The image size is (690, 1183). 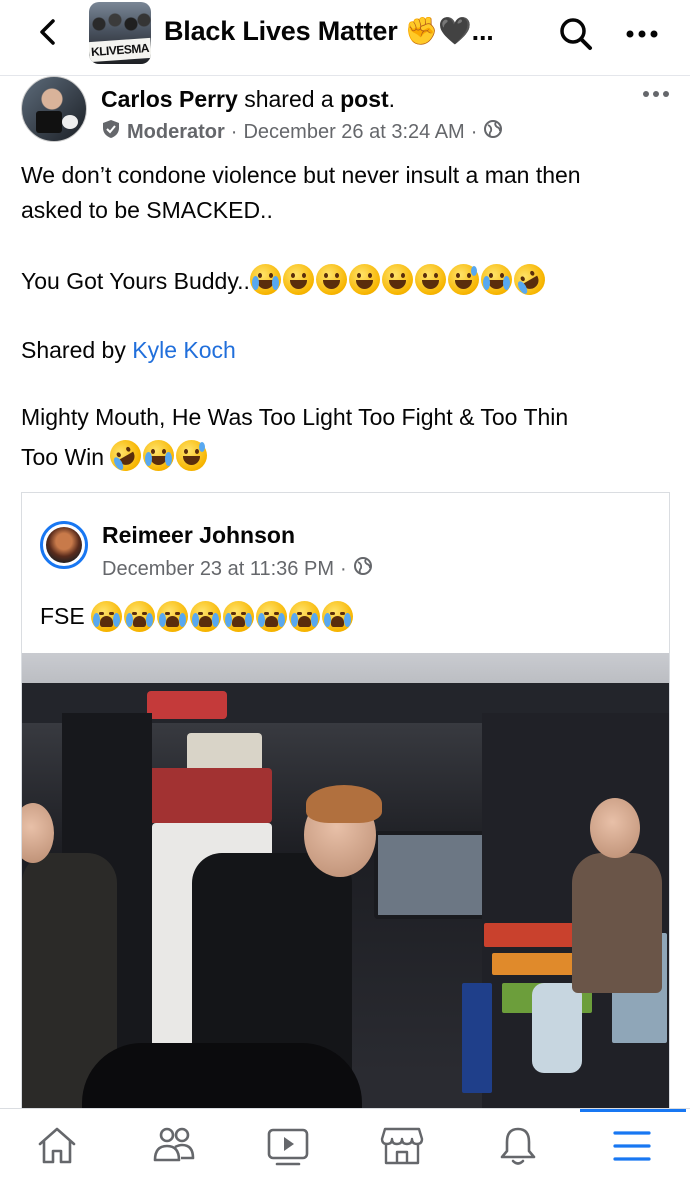 I want to click on shared-author-avatar, so click(x=64, y=545).